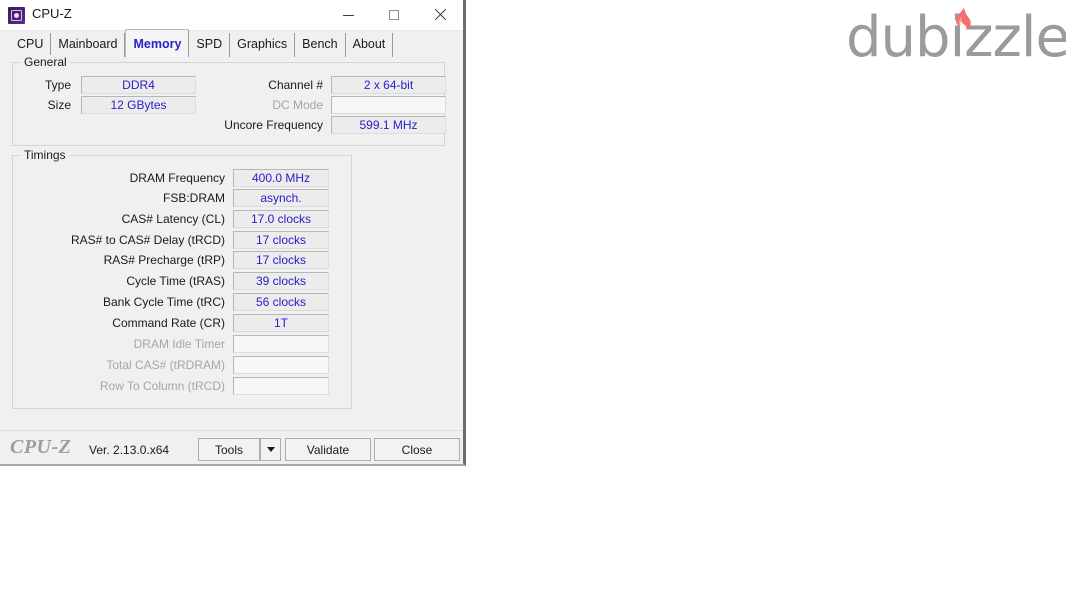  What do you see at coordinates (229, 449) in the screenshot?
I see `tools-button: Tools` at bounding box center [229, 449].